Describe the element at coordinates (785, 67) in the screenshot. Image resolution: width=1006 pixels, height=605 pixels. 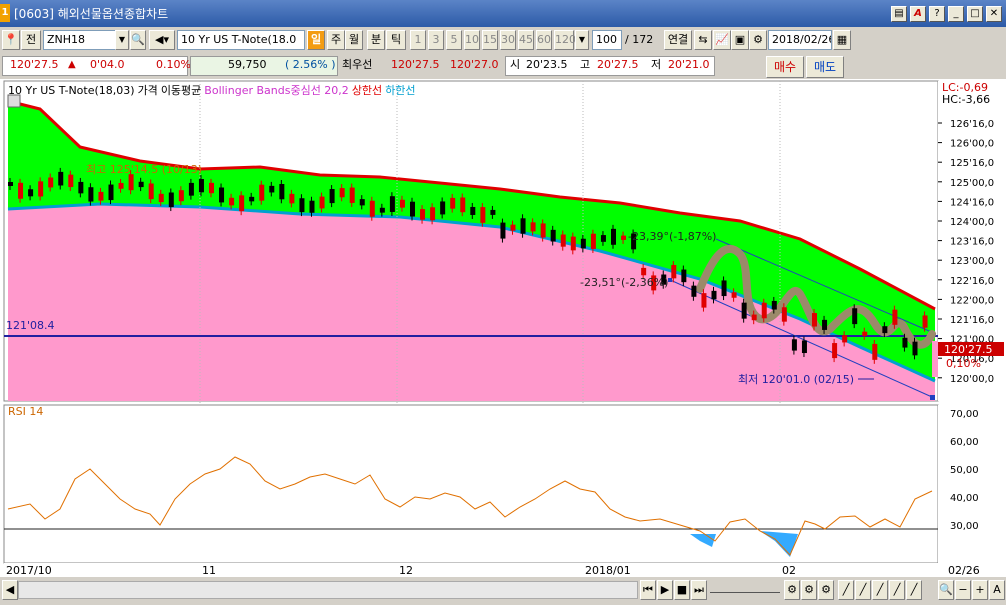
I see `buy-button: 매수` at that location.